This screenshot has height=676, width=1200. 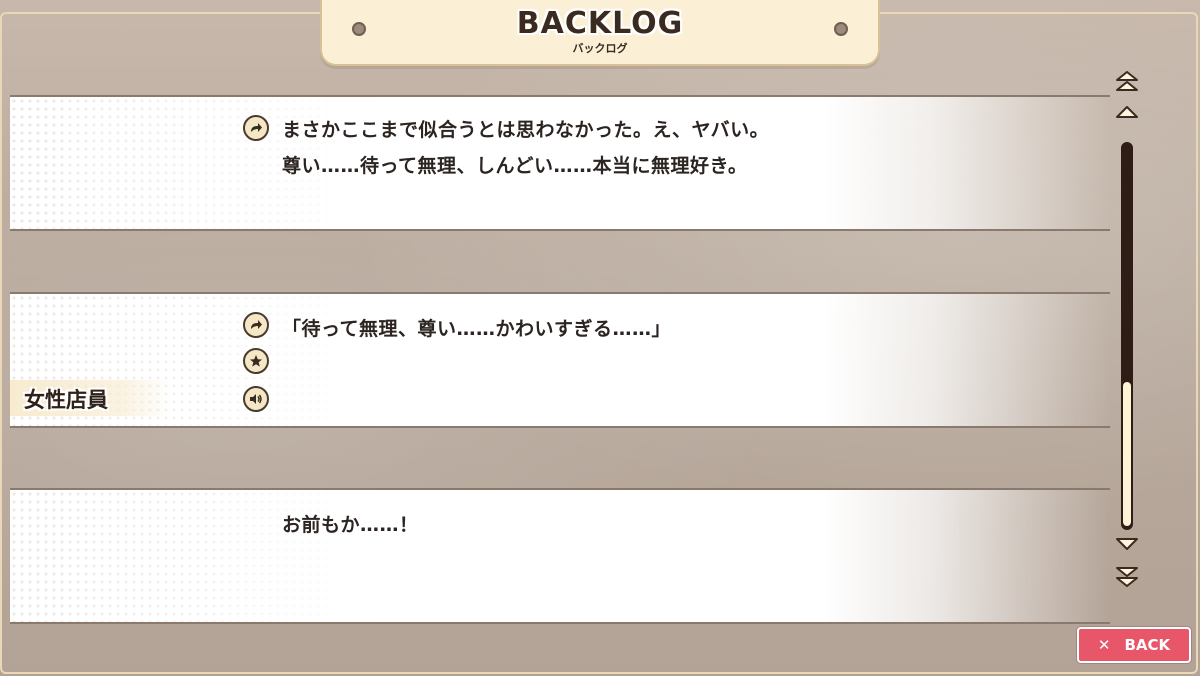 What do you see at coordinates (66, 400) in the screenshot?
I see `speaker-name-label: 女性店員` at bounding box center [66, 400].